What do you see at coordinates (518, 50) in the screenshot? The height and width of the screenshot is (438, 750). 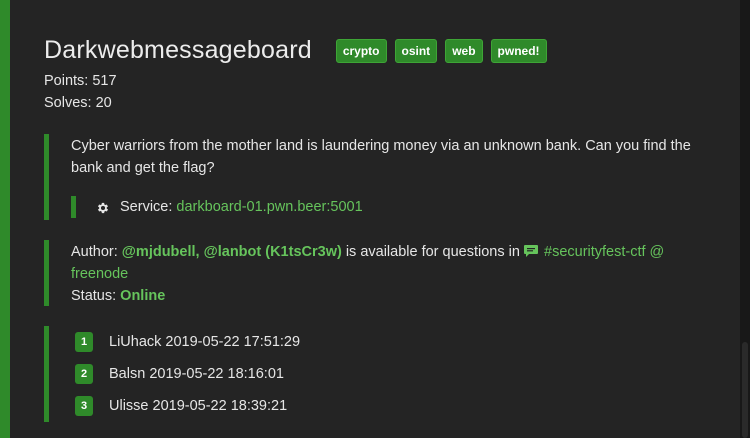 I see `tag-pwned: pwned!` at bounding box center [518, 50].